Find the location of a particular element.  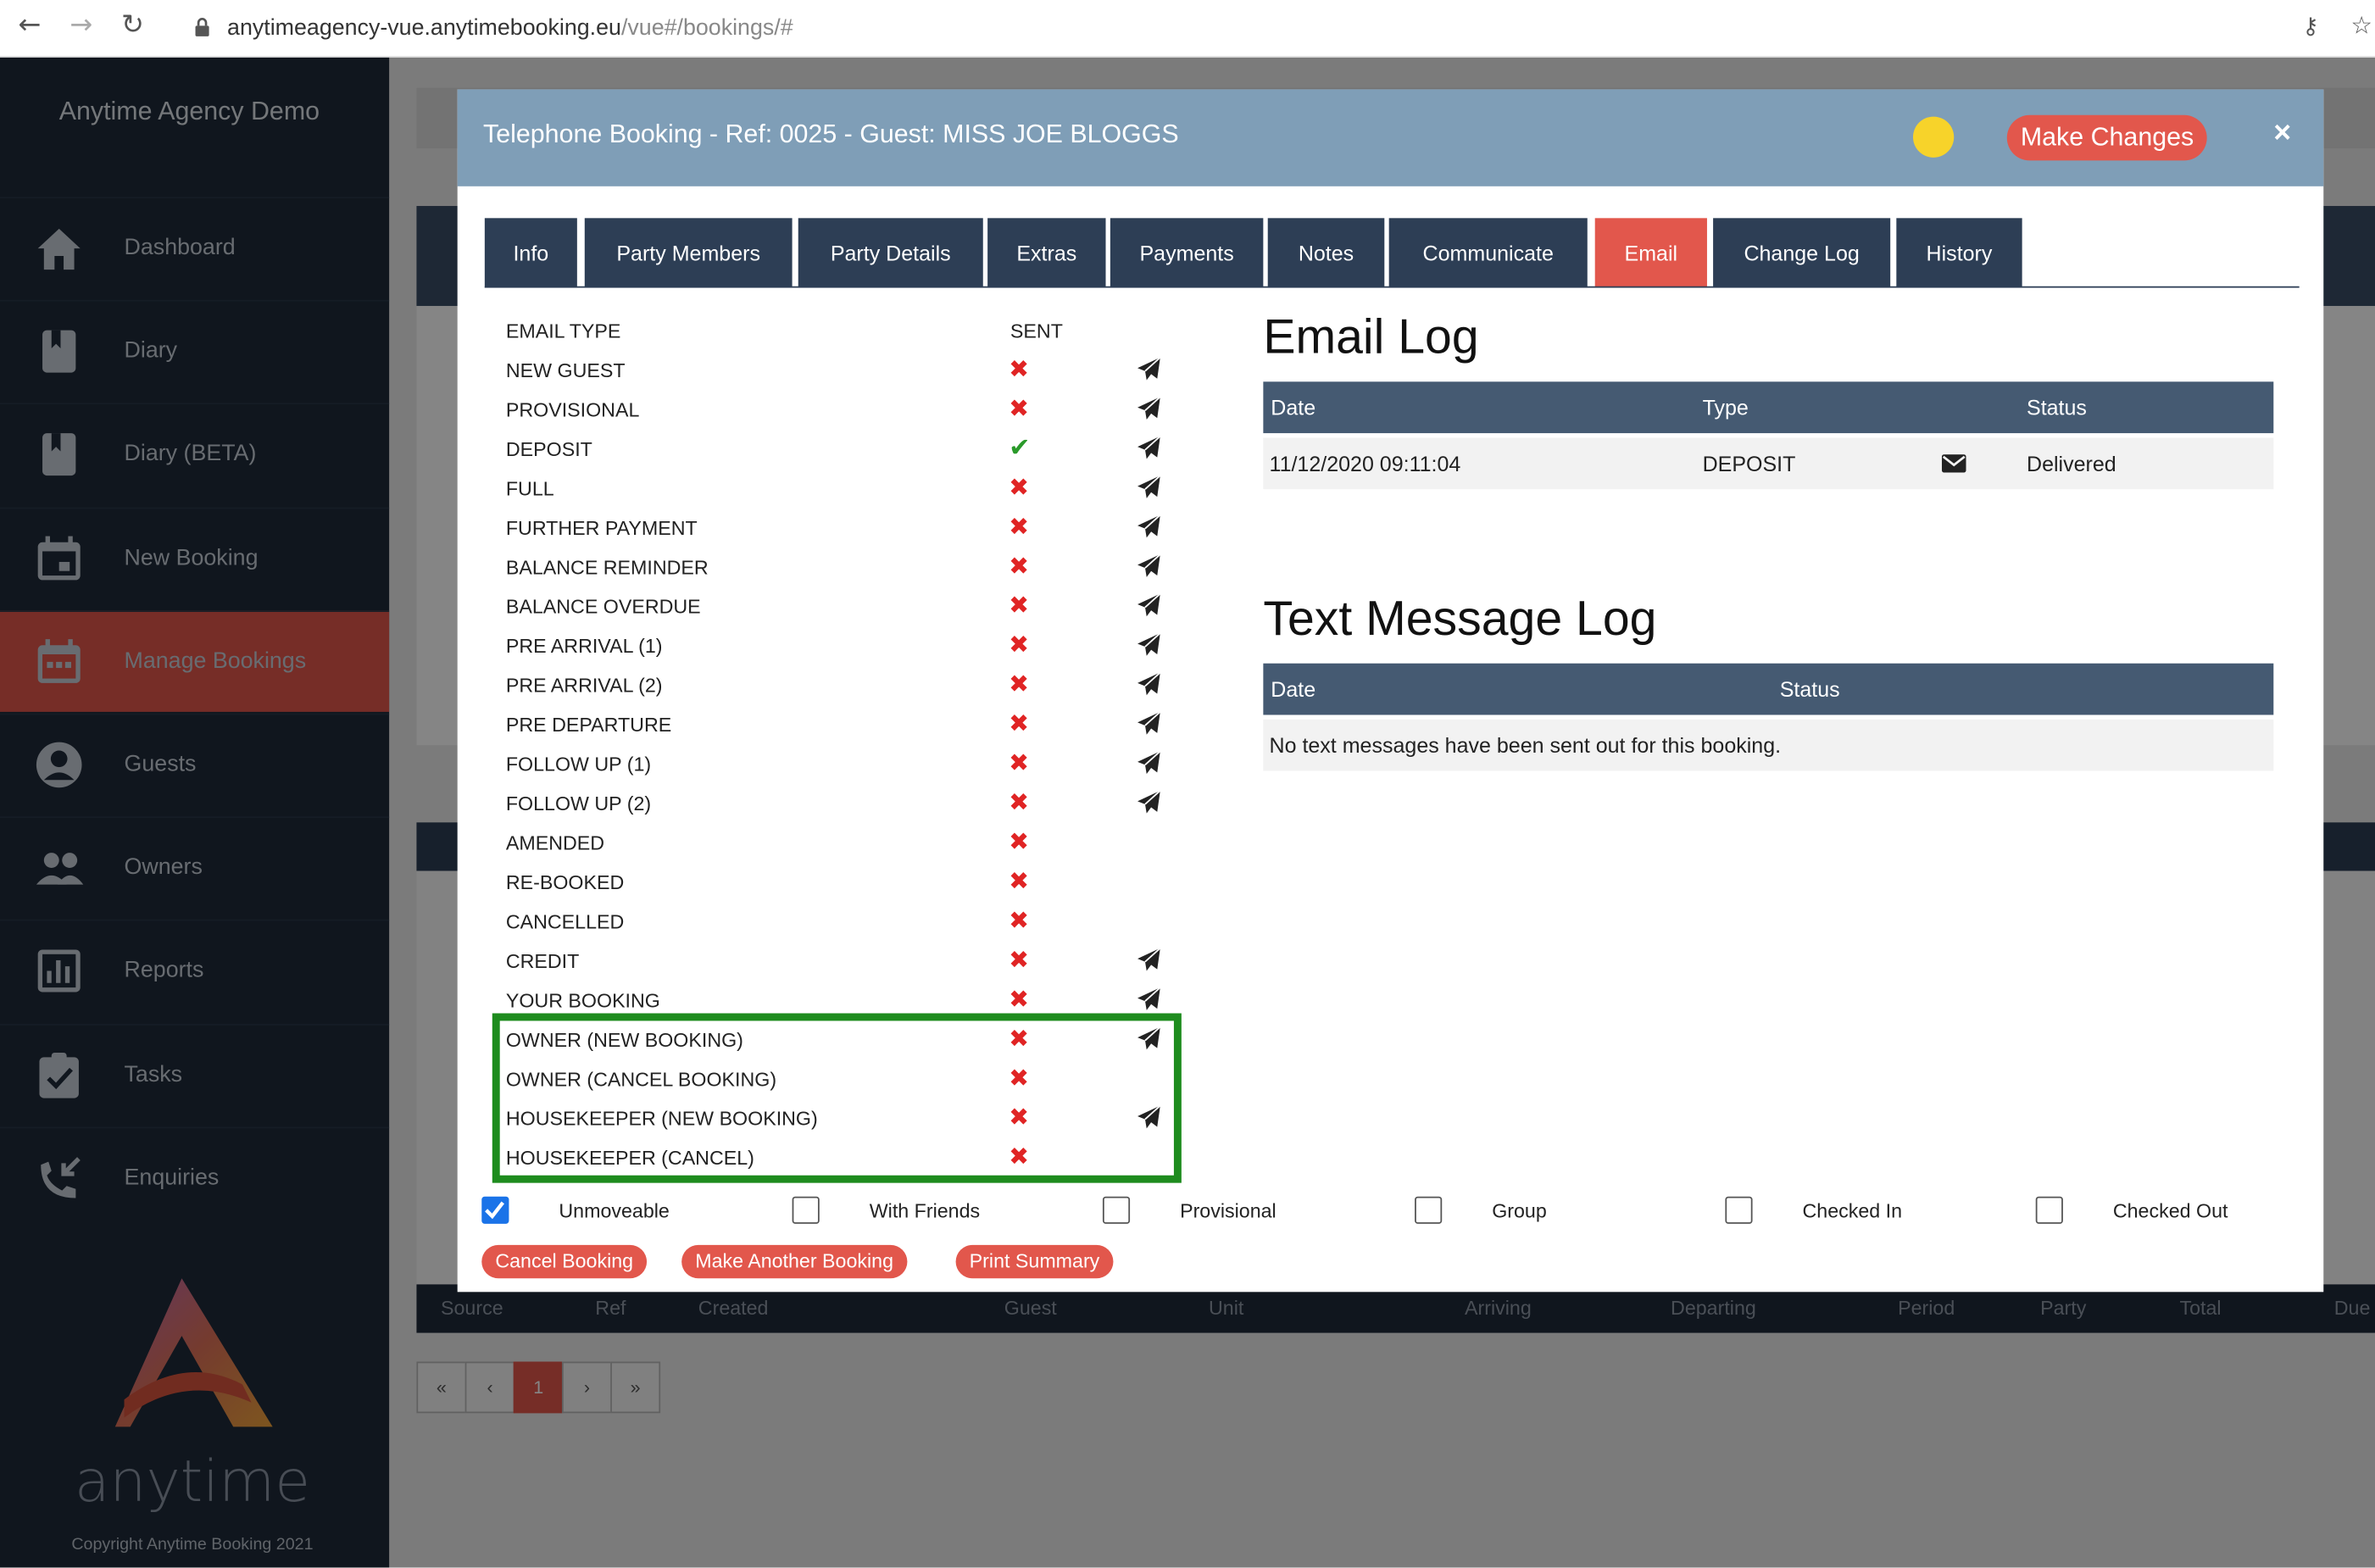

check-icon: ✔ is located at coordinates (1020, 448).